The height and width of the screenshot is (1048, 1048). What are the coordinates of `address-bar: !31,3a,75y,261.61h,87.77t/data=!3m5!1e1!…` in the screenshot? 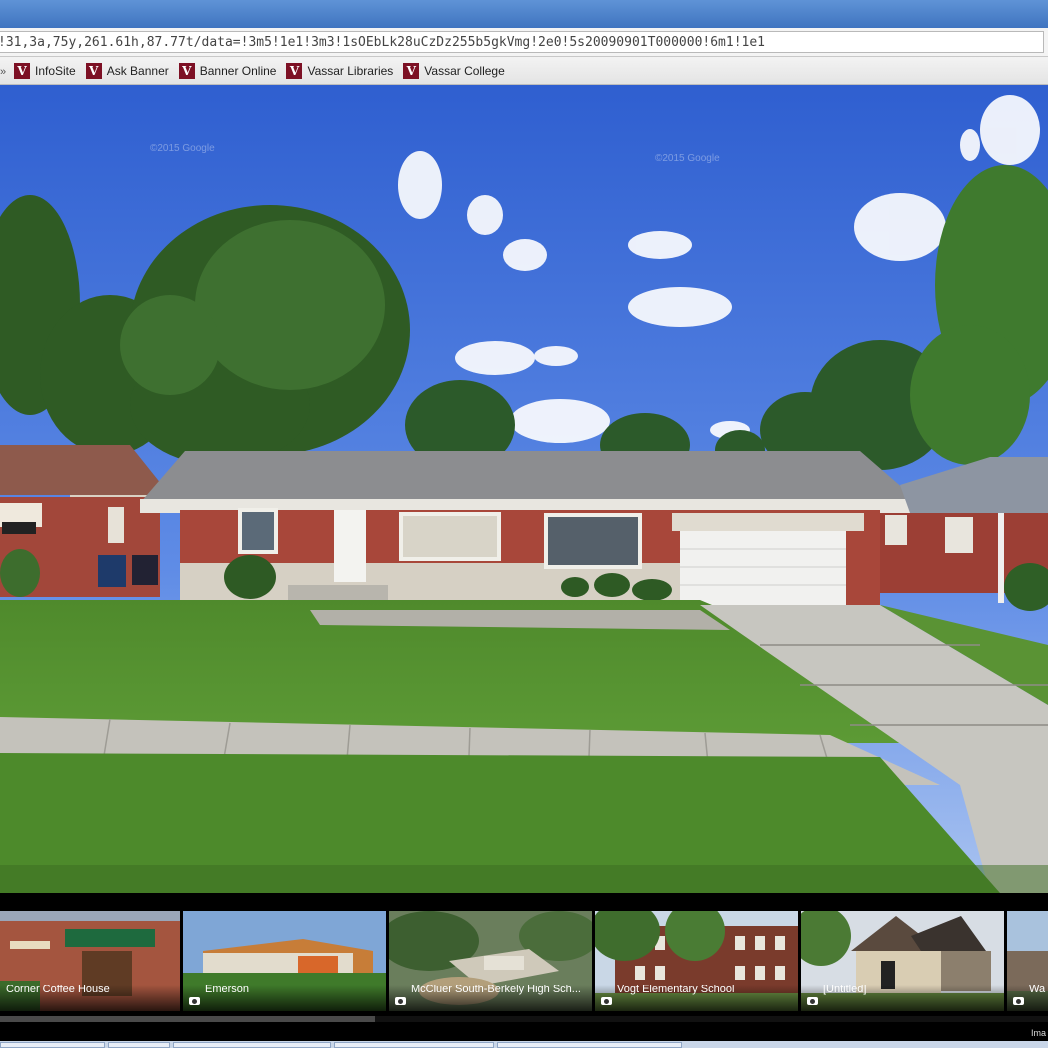 It's located at (524, 42).